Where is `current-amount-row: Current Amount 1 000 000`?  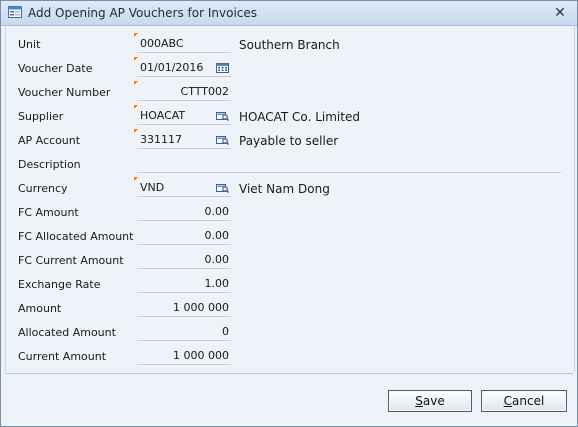 current-amount-row: Current Amount 1 000 000 is located at coordinates (290, 357).